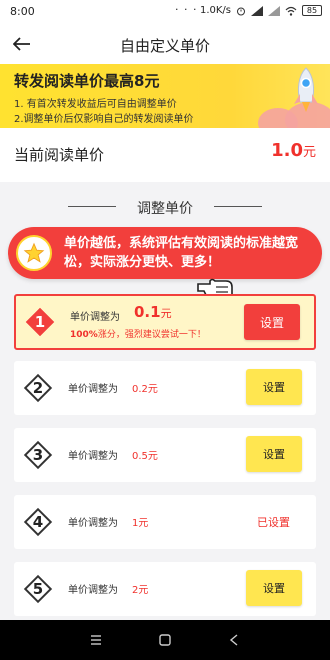  What do you see at coordinates (274, 387) in the screenshot?
I see `set-button-2: 设置` at bounding box center [274, 387].